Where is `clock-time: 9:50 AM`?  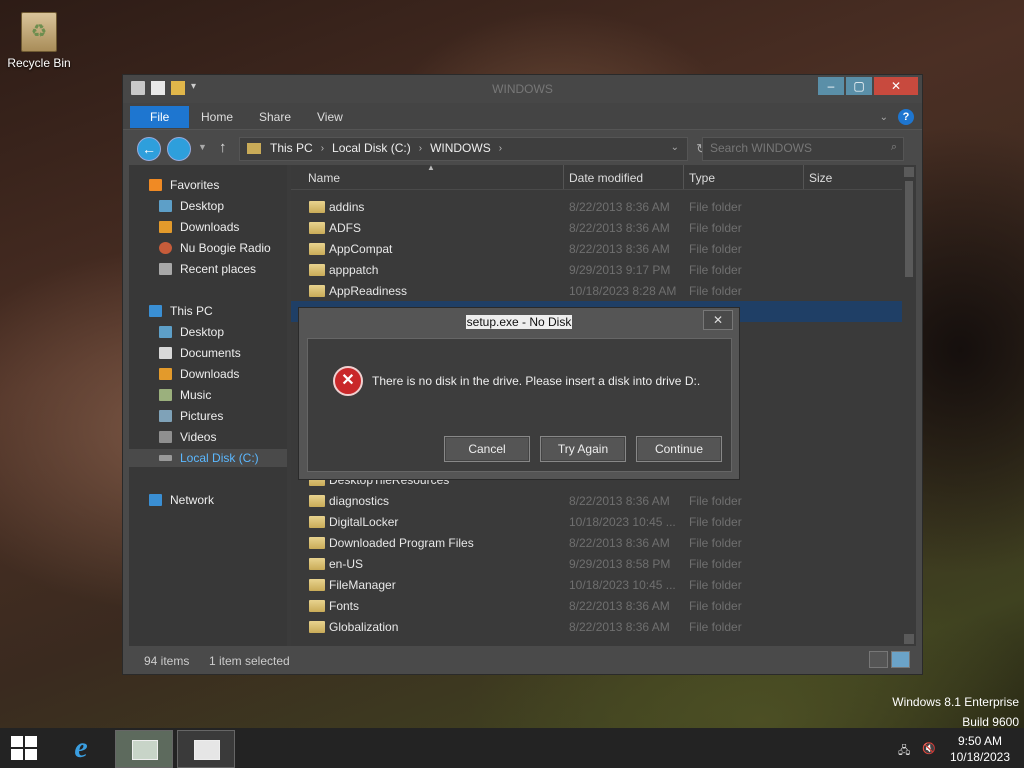 clock-time: 9:50 AM is located at coordinates (979, 741).